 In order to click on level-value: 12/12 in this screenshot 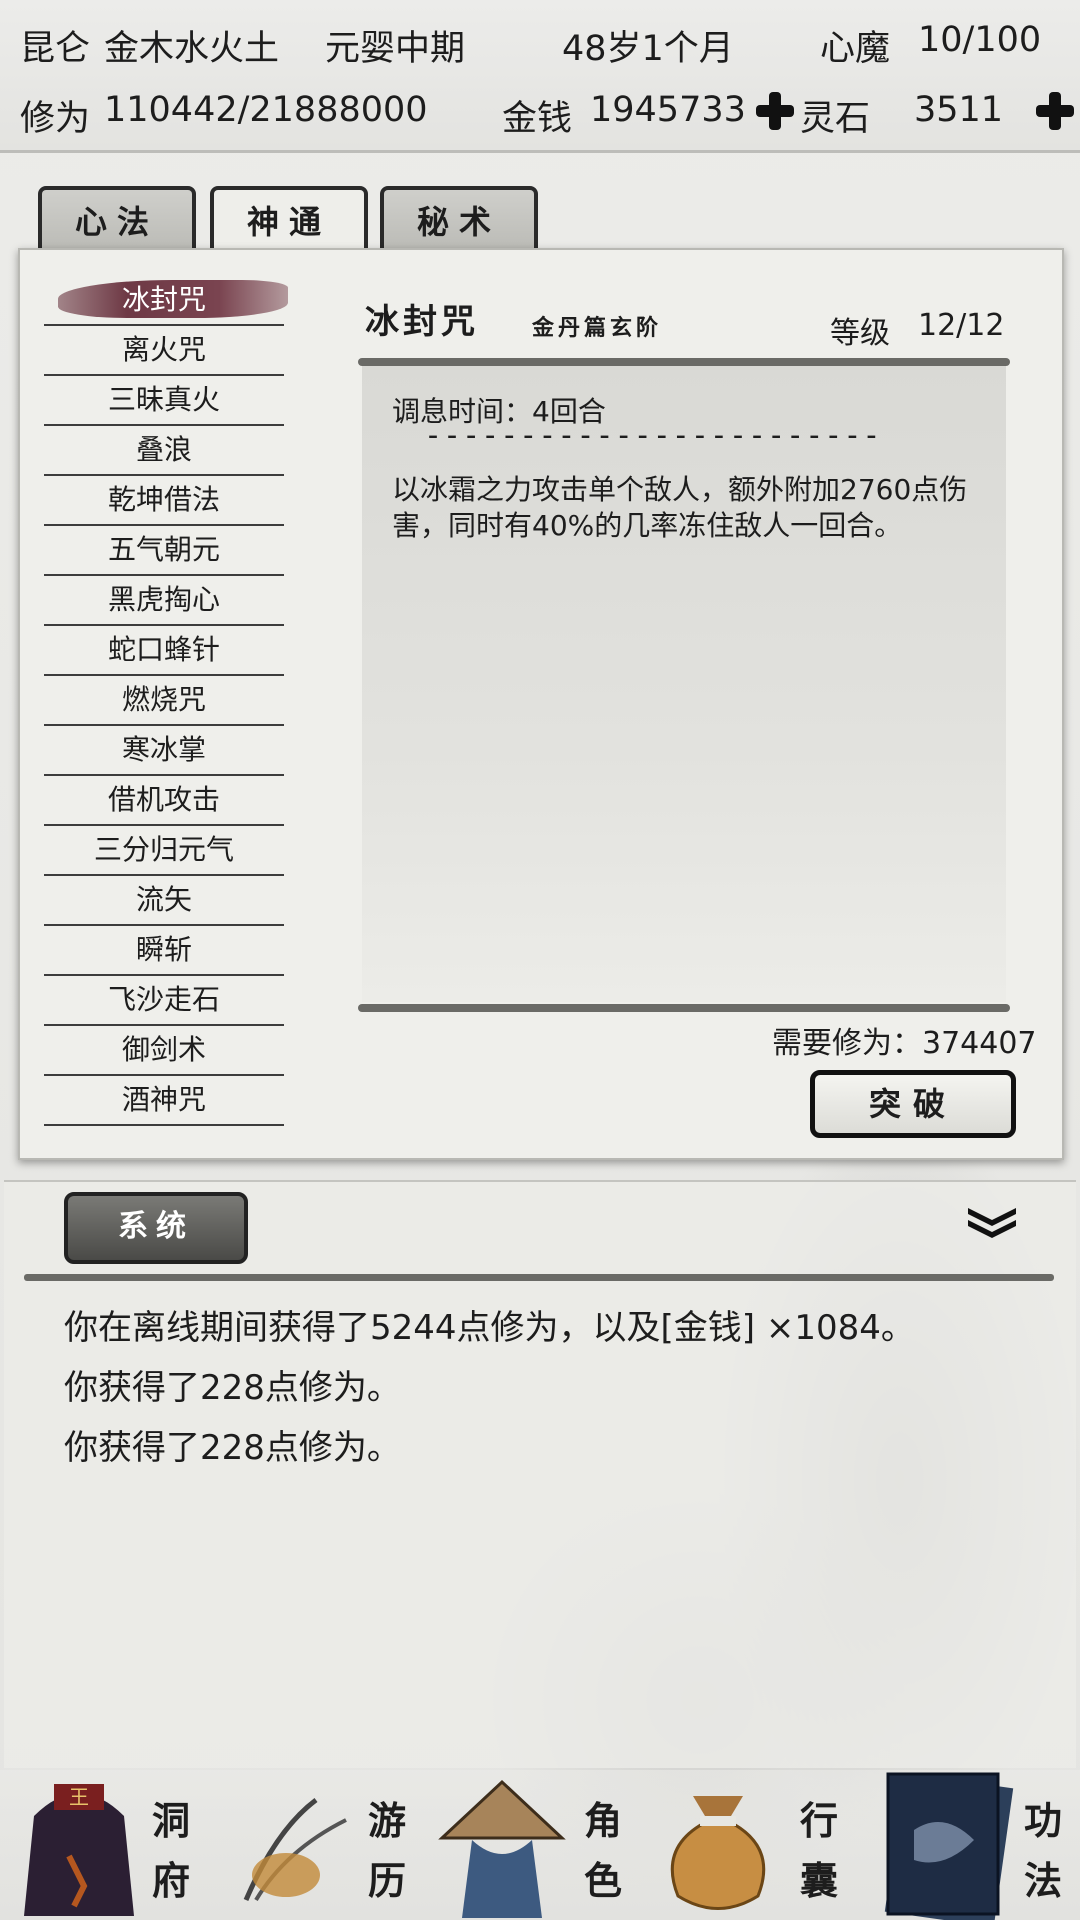, I will do `click(961, 325)`.